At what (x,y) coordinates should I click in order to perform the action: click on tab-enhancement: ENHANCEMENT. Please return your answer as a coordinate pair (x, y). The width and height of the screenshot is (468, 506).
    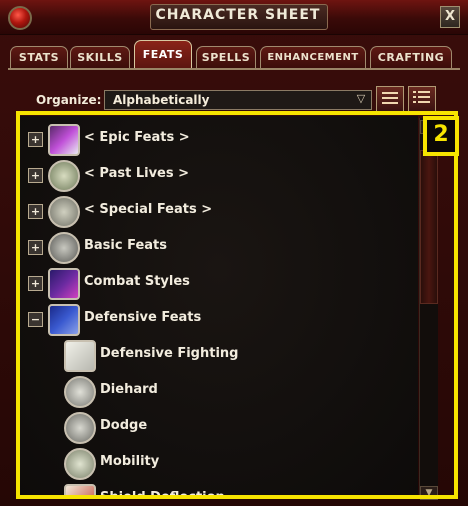
    Looking at the image, I should click on (313, 57).